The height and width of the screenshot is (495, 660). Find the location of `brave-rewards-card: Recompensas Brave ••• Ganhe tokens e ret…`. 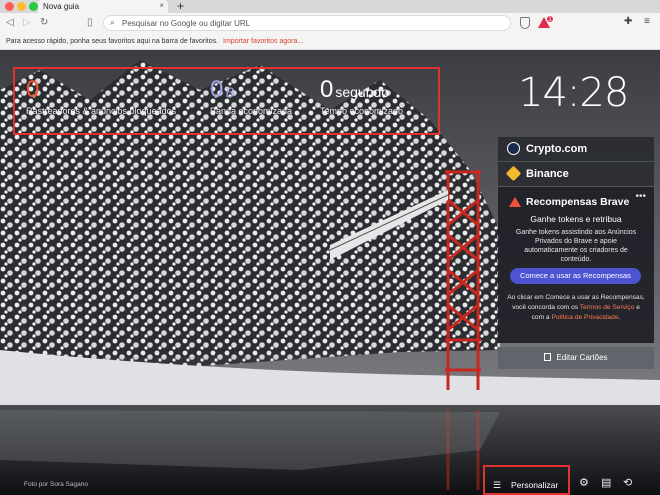

brave-rewards-card: Recompensas Brave ••• Ganhe tokens e ret… is located at coordinates (576, 265).